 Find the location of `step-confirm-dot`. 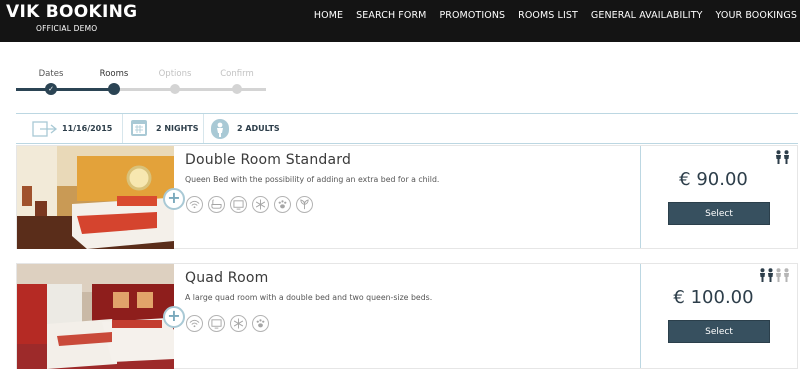

step-confirm-dot is located at coordinates (237, 89).